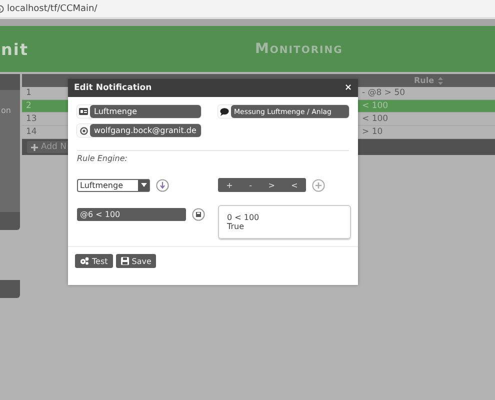 The height and width of the screenshot is (400, 495). What do you see at coordinates (441, 80) in the screenshot?
I see `sort-icon` at bounding box center [441, 80].